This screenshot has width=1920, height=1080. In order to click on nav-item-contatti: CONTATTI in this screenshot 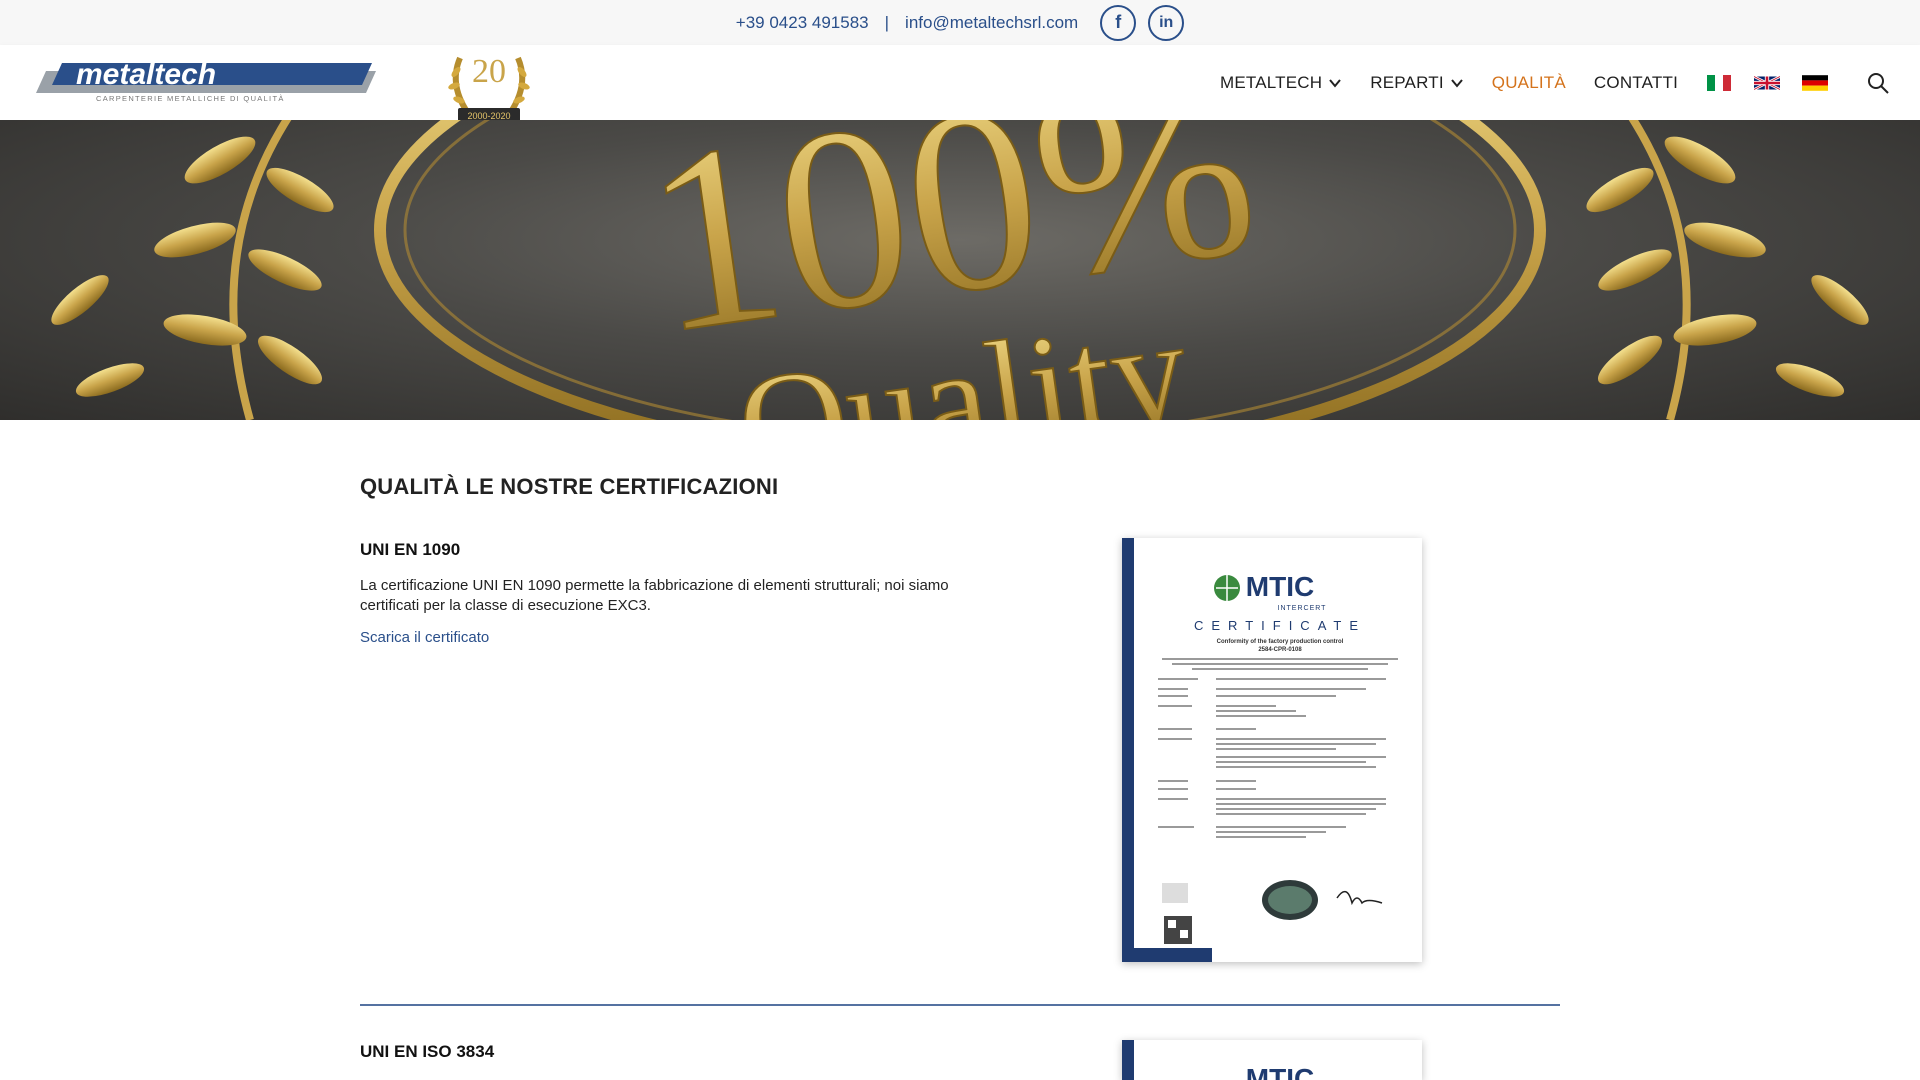, I will do `click(1636, 83)`.